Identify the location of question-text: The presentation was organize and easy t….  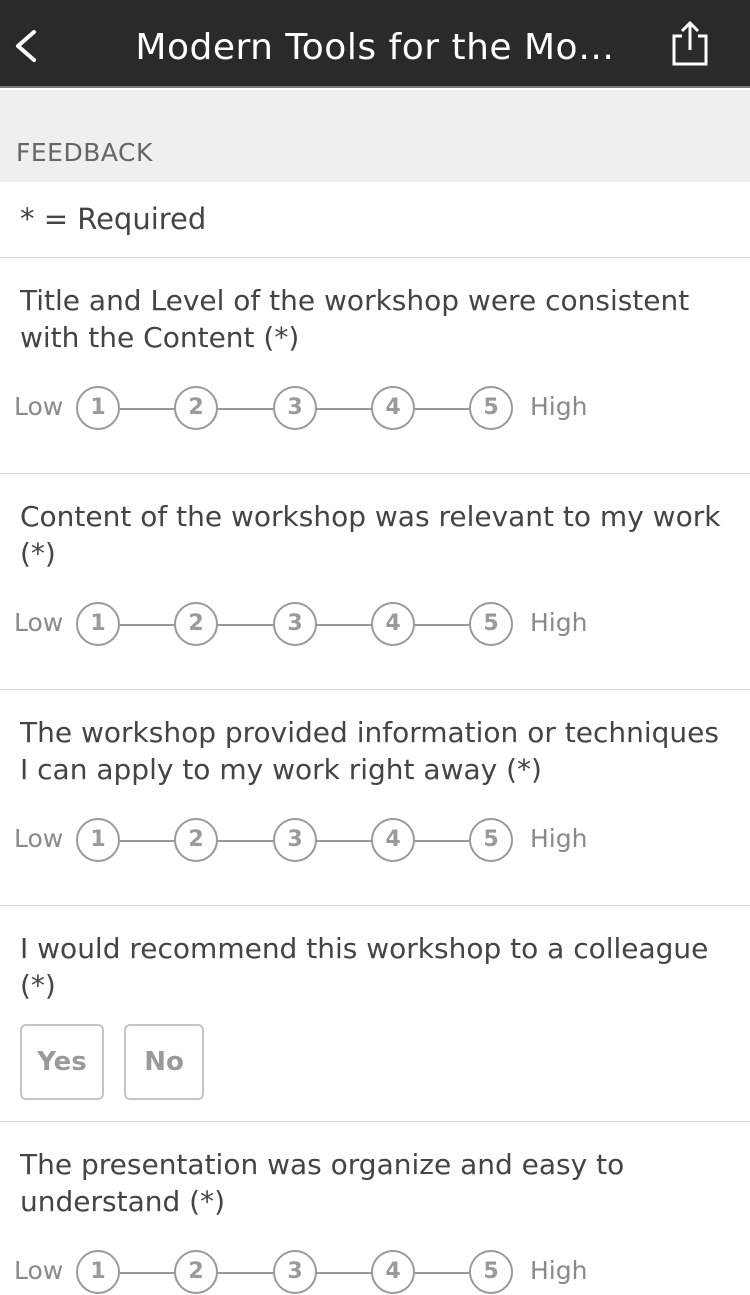
(322, 1183).